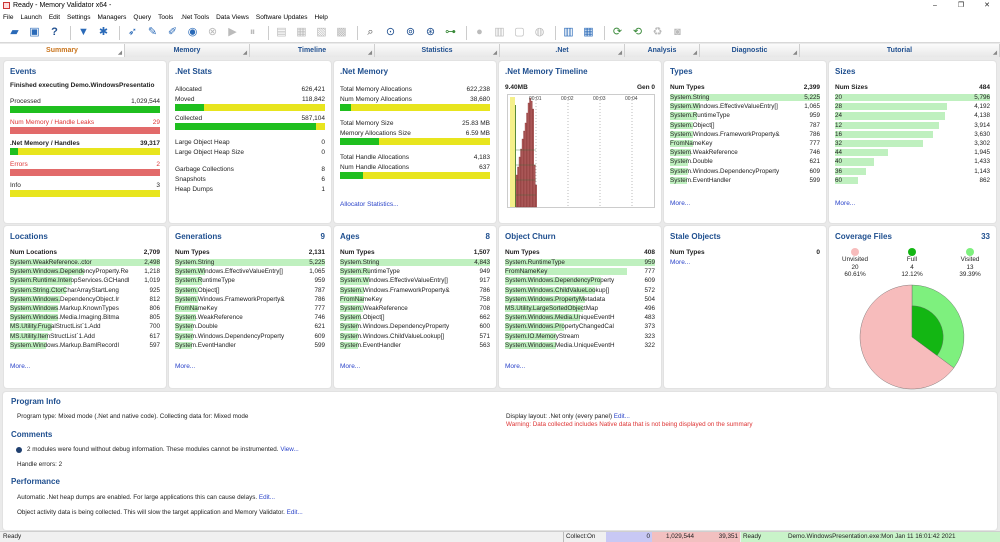 This screenshot has height=542, width=1000. Describe the element at coordinates (415, 336) in the screenshot. I see `list-item: System.Windows.ChildValueLookup[] 571` at that location.